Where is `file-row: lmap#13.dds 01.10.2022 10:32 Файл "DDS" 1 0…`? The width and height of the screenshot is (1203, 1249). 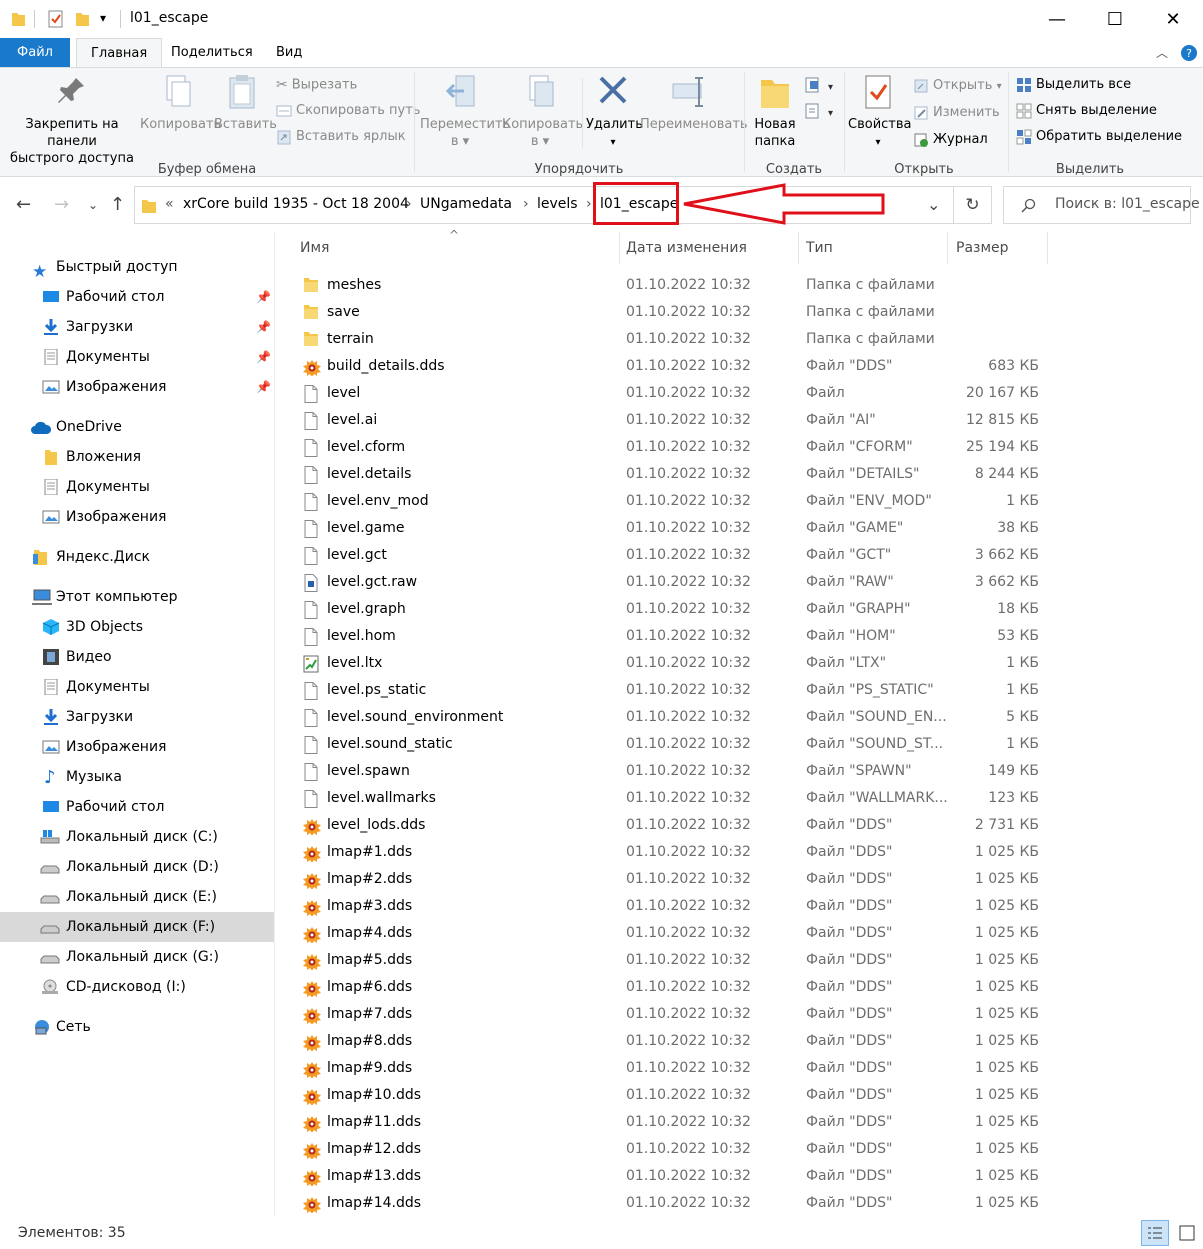
file-row: lmap#13.dds 01.10.2022 10:32 Файл "DDS" 1 0… is located at coordinates (739, 1176).